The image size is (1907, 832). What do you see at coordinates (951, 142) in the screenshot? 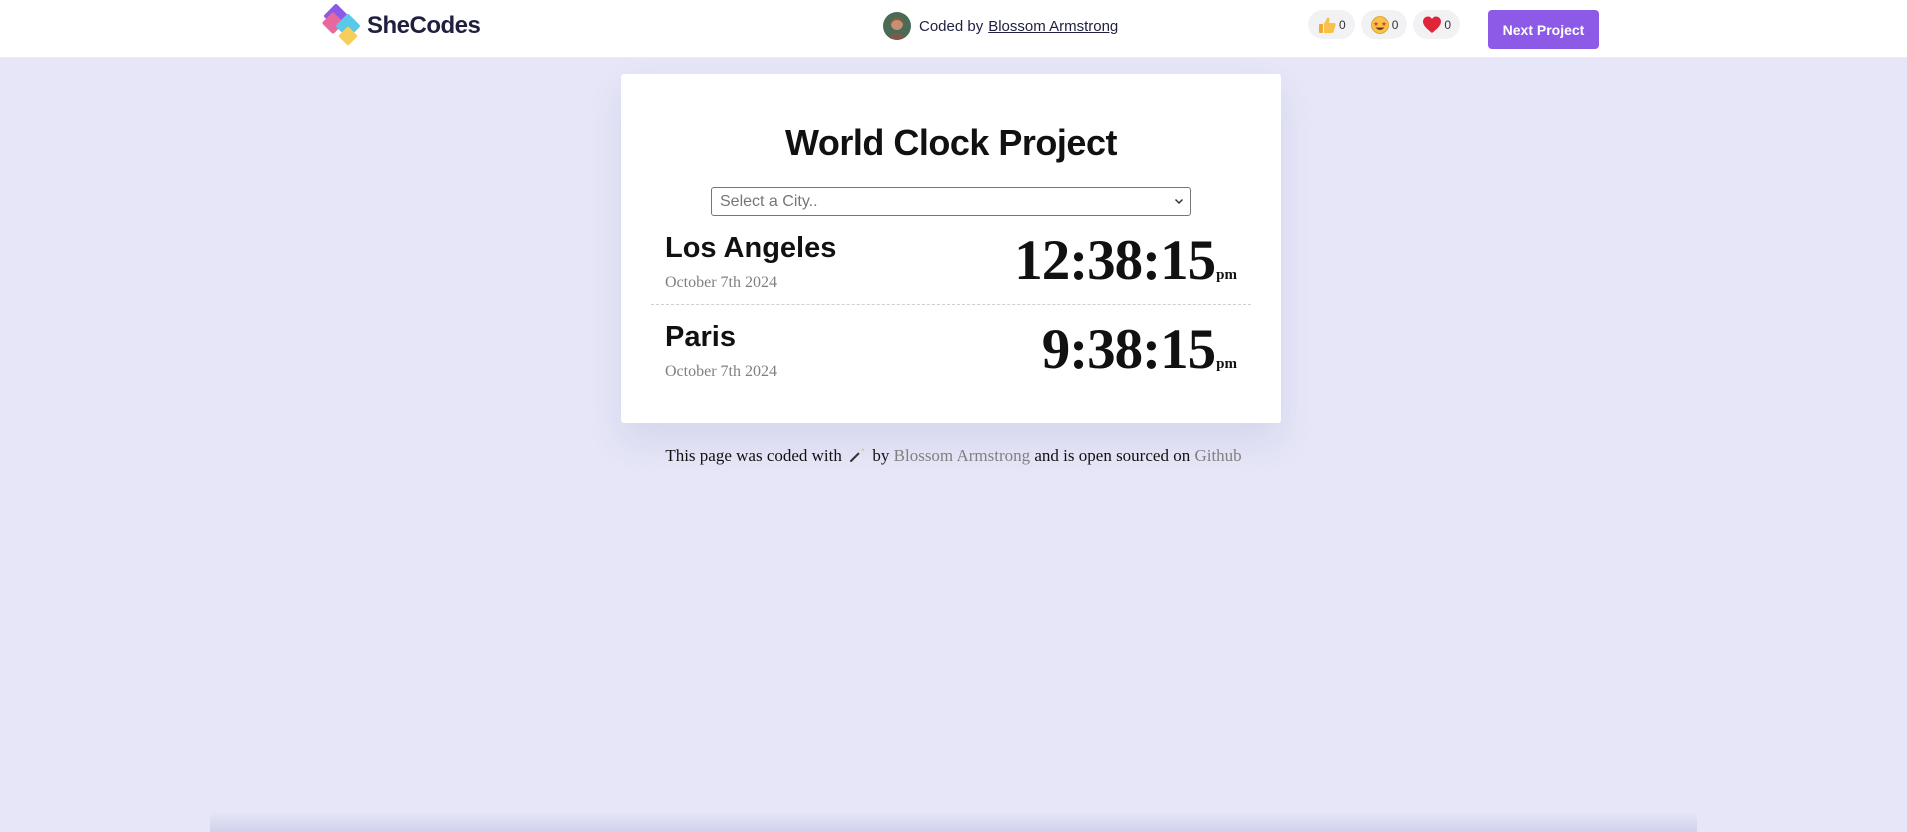
I see `page-title: World Clock Project` at bounding box center [951, 142].